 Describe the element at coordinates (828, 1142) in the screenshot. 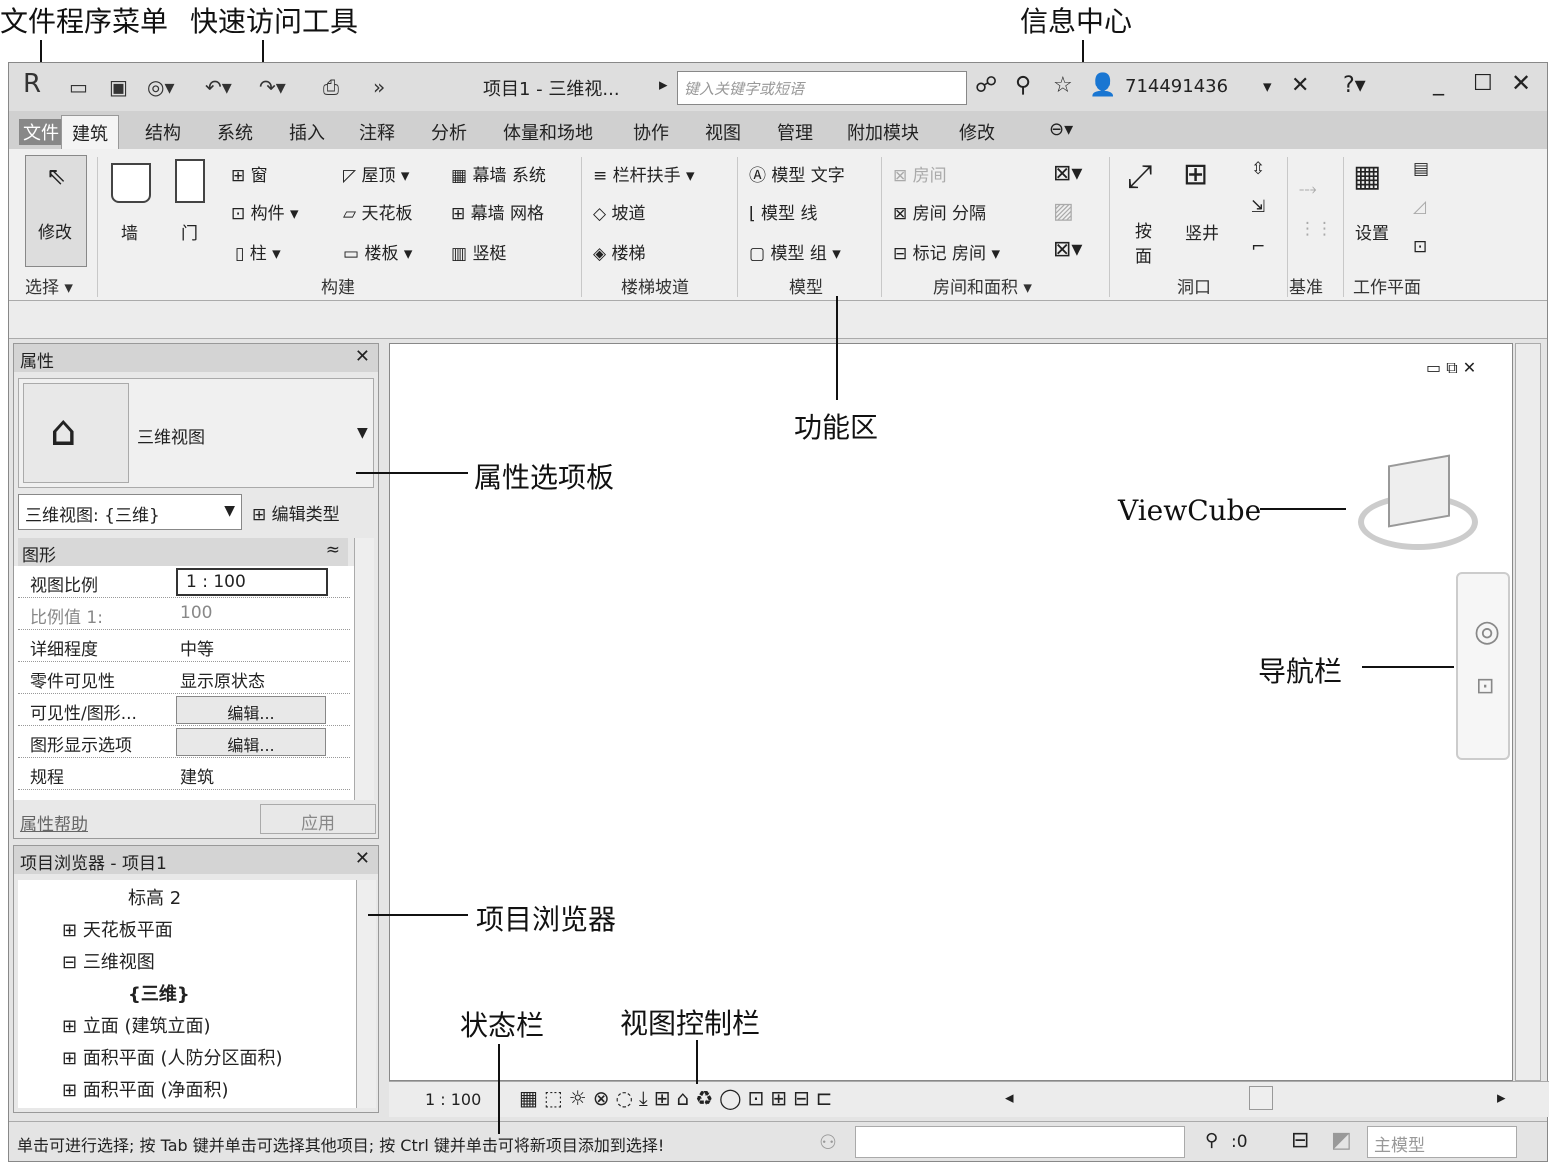

I see `worksets-icon: ⚇` at that location.